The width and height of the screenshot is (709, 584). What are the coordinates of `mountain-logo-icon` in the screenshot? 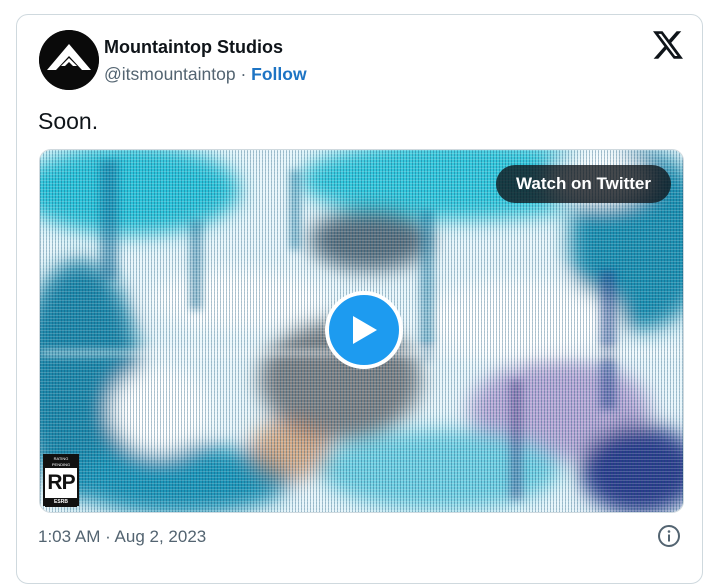 It's located at (69, 60).